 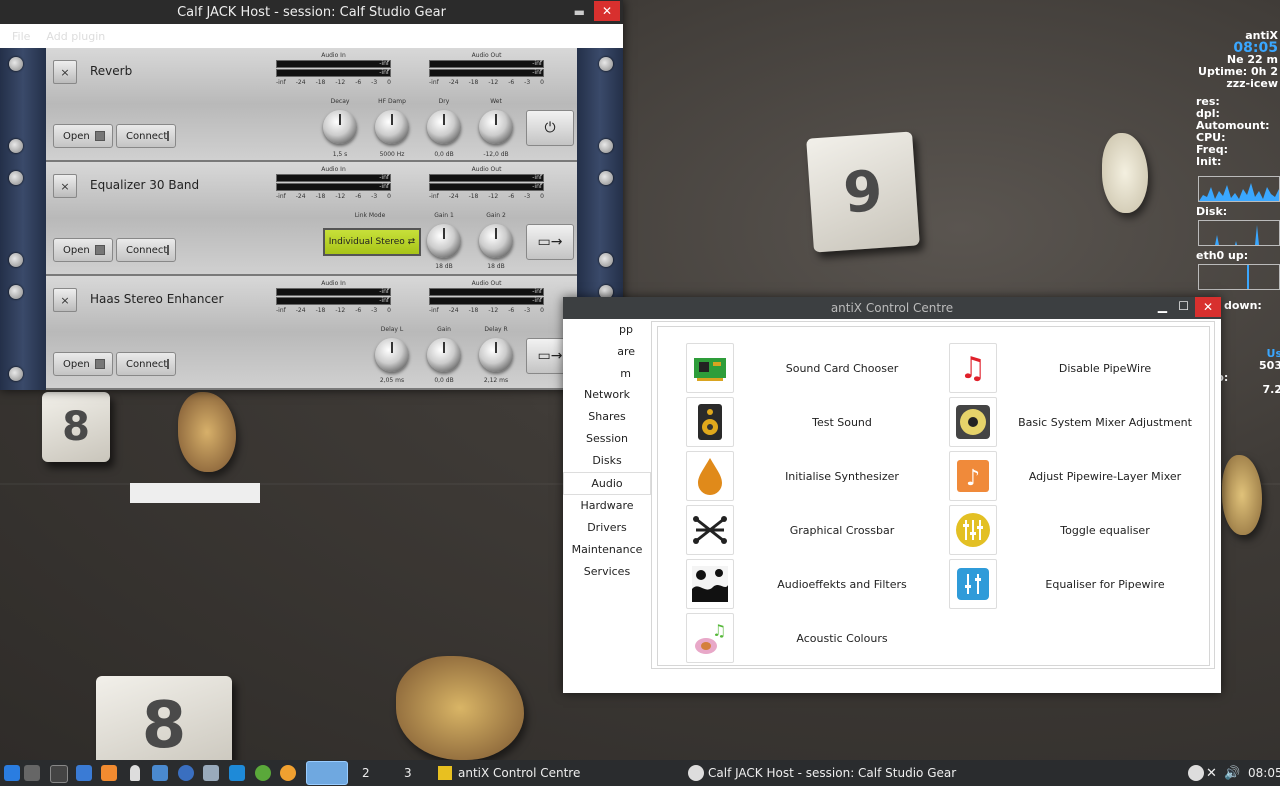 I want to click on sidebar-item-session: Session, so click(x=607, y=439).